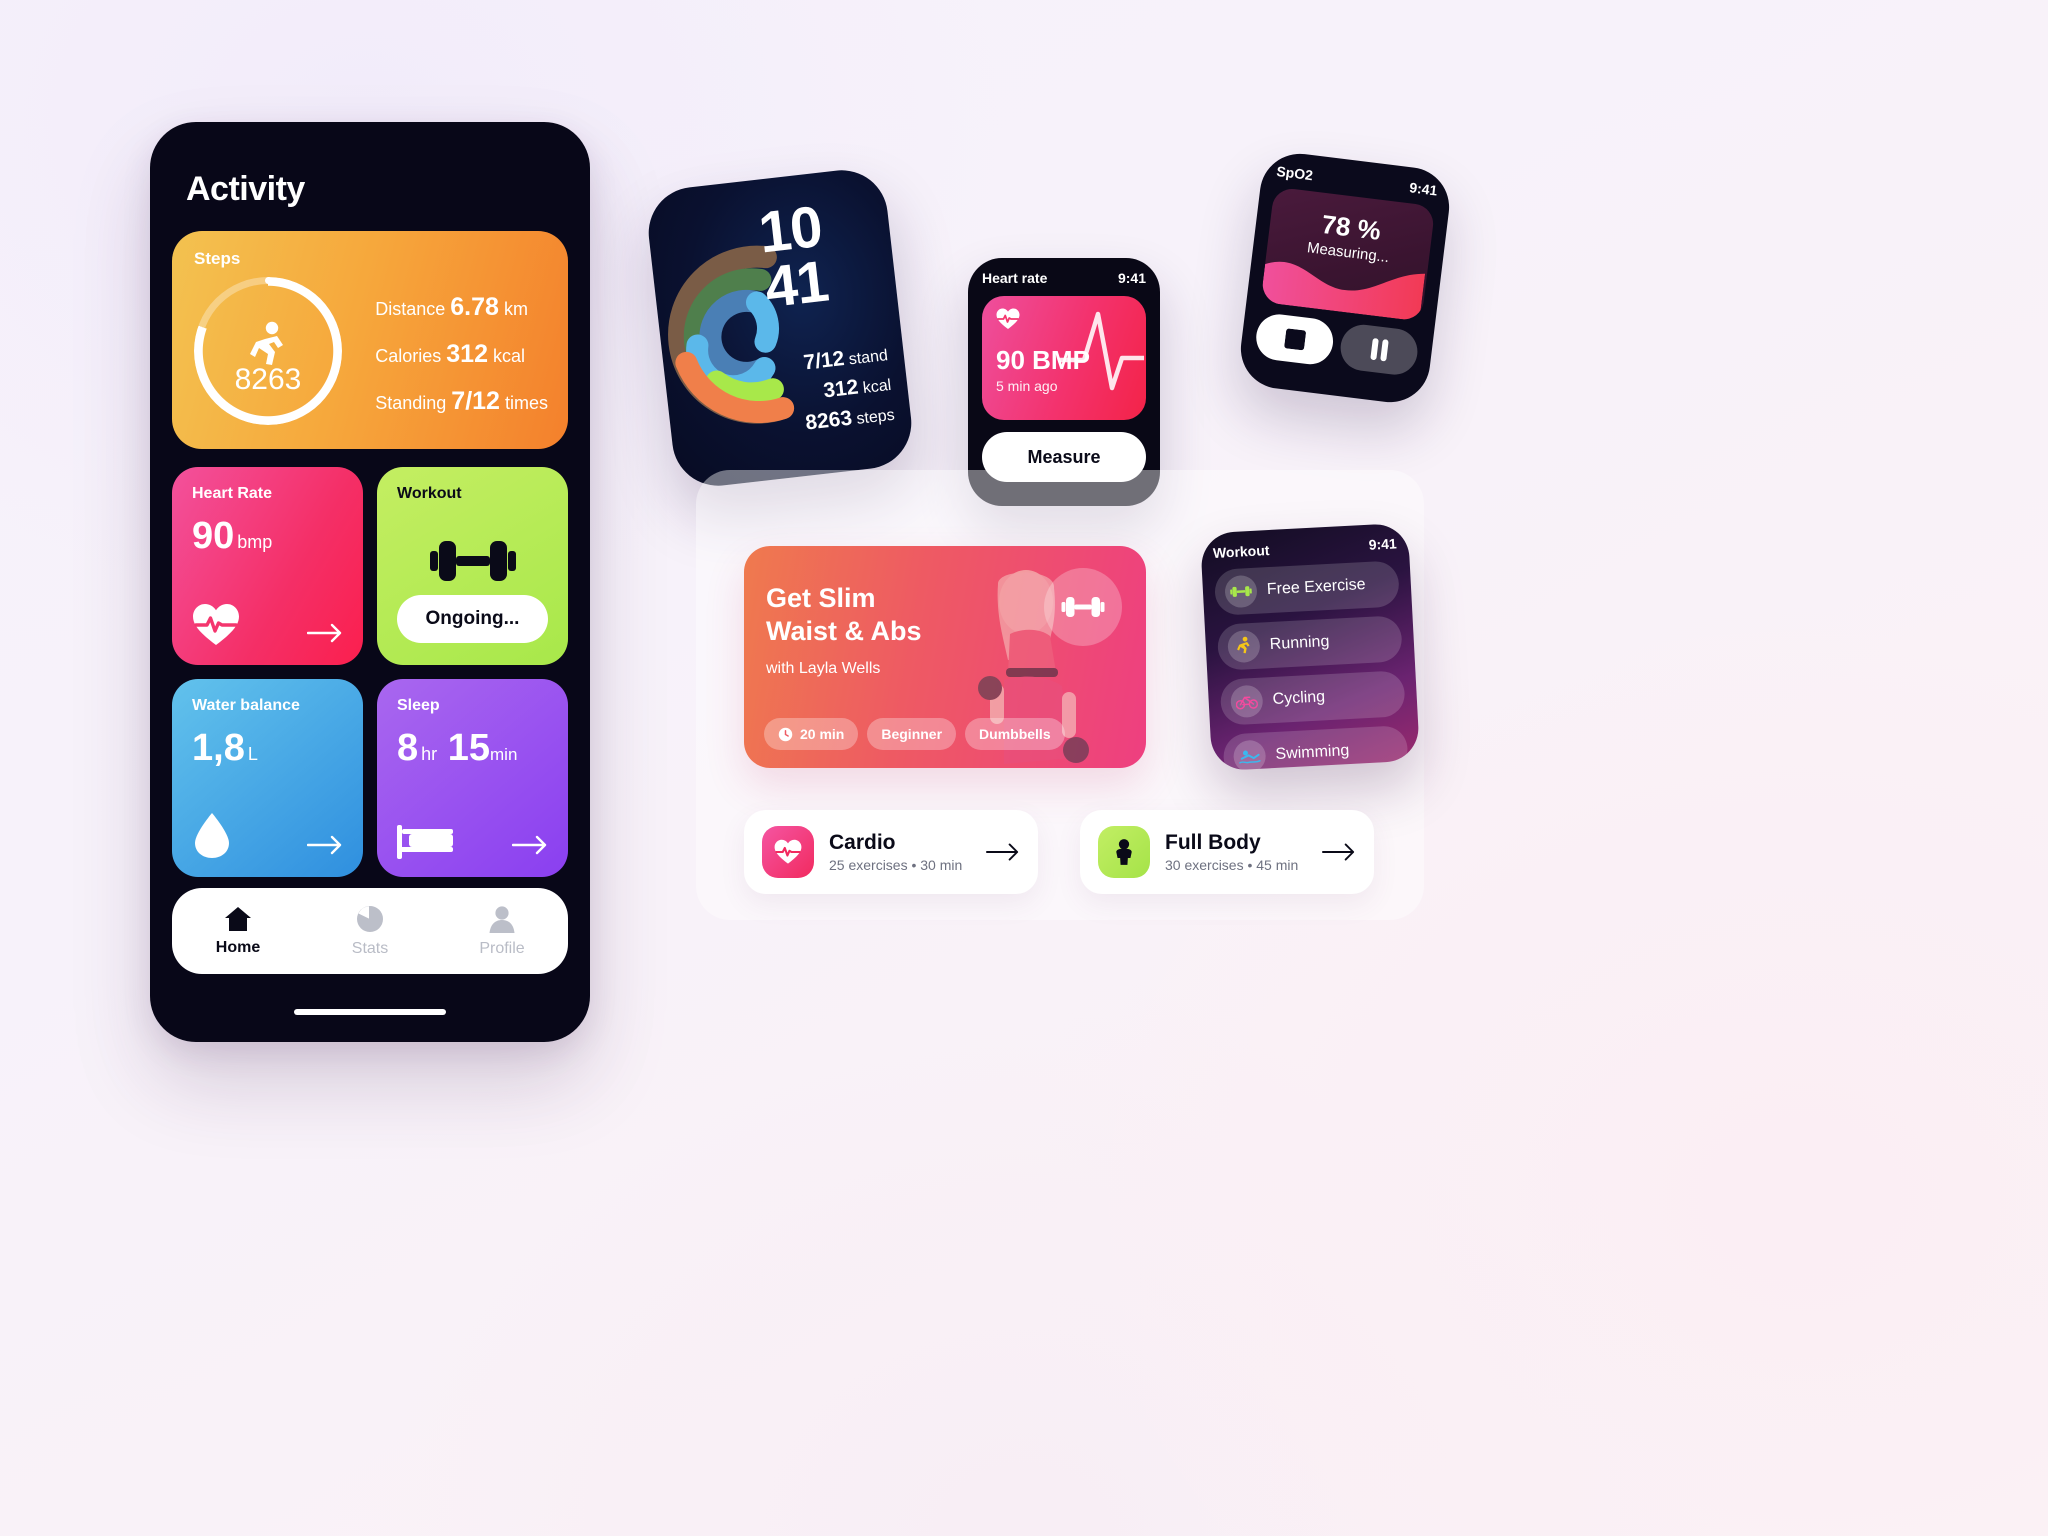  I want to click on stat-distance-label: Distance, so click(410, 309).